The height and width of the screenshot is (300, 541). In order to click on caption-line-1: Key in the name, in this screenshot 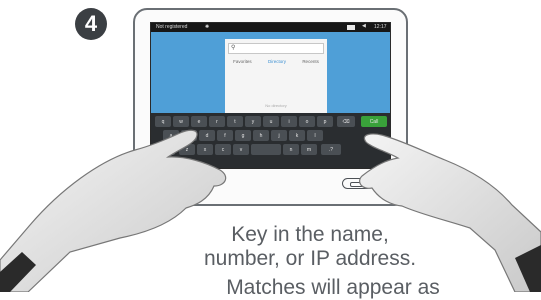, I will do `click(310, 234)`.